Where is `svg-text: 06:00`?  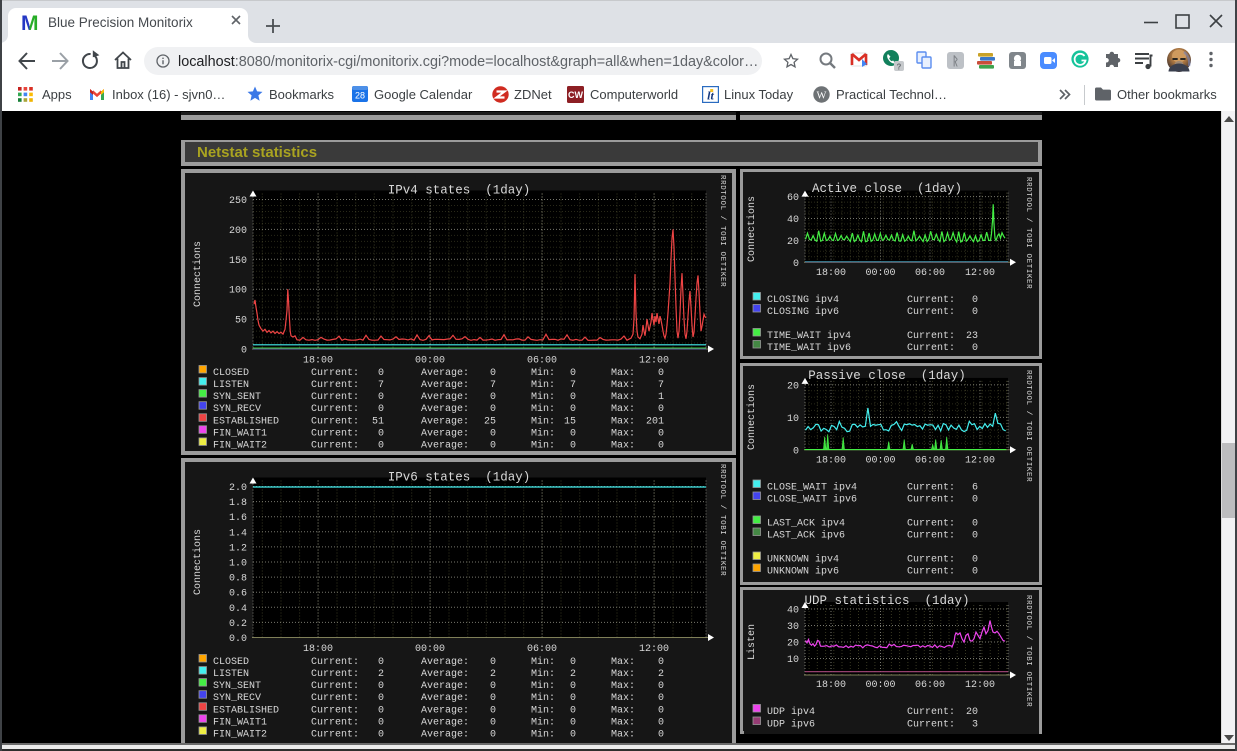
svg-text: 06:00 is located at coordinates (542, 649).